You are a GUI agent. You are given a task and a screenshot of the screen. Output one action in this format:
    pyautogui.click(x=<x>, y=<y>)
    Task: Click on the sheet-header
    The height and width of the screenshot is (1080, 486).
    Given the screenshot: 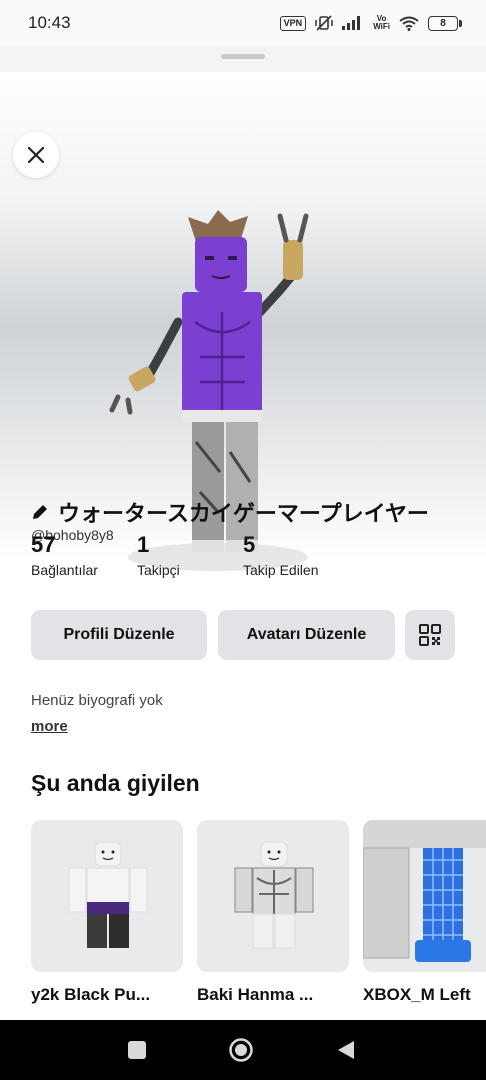 What is the action you would take?
    pyautogui.click(x=243, y=59)
    